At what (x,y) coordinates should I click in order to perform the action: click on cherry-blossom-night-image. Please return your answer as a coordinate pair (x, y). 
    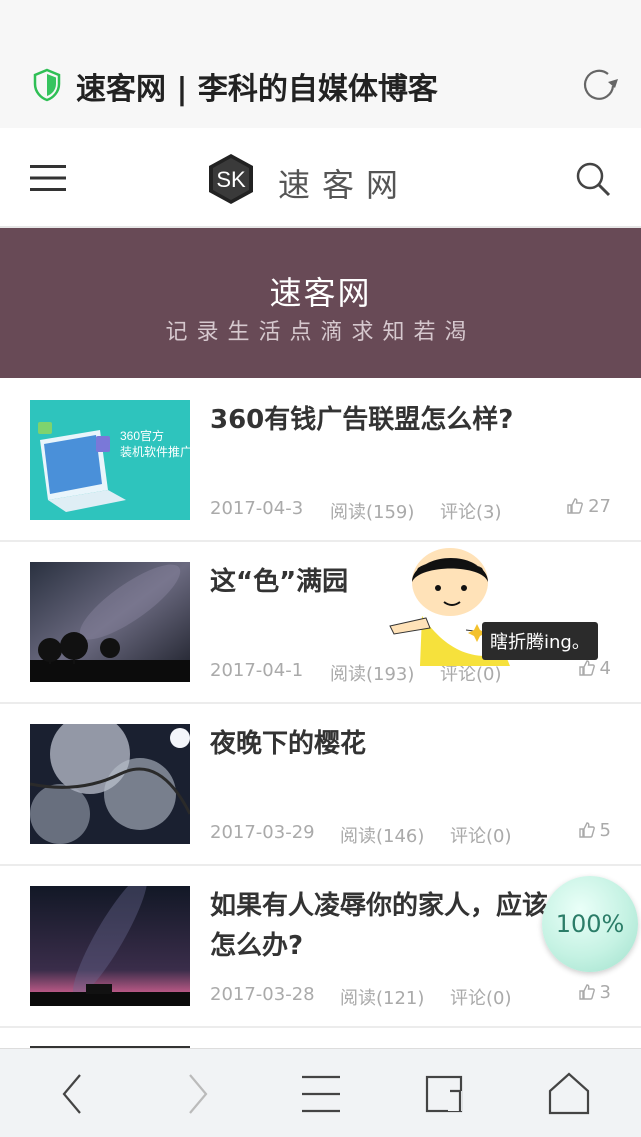
    Looking at the image, I should click on (110, 784).